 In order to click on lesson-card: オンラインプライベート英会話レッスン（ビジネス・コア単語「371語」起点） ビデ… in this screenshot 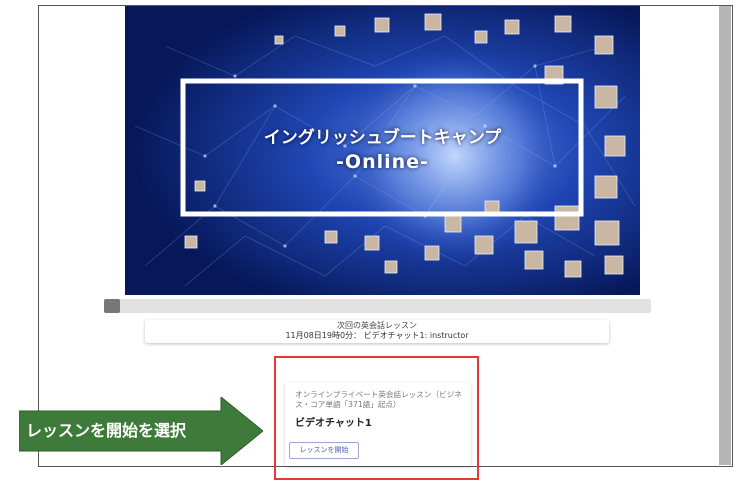, I will do `click(378, 424)`.